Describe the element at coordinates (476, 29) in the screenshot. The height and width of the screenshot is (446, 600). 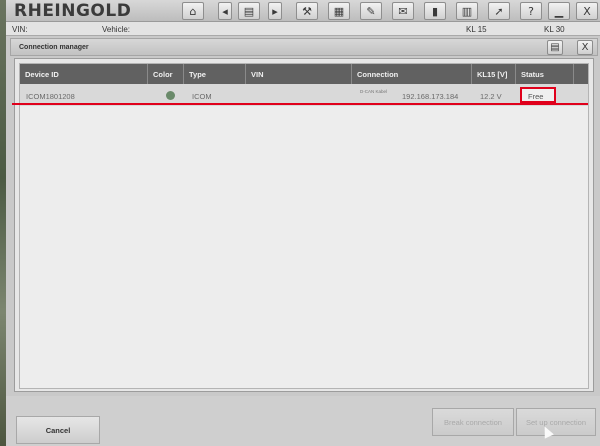
I see `kl15-label: KL 15` at that location.